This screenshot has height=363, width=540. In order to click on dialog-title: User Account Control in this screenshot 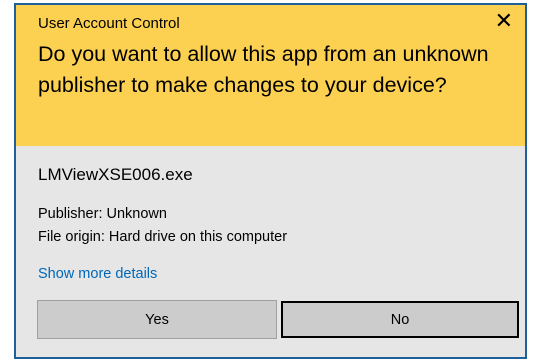, I will do `click(109, 23)`.